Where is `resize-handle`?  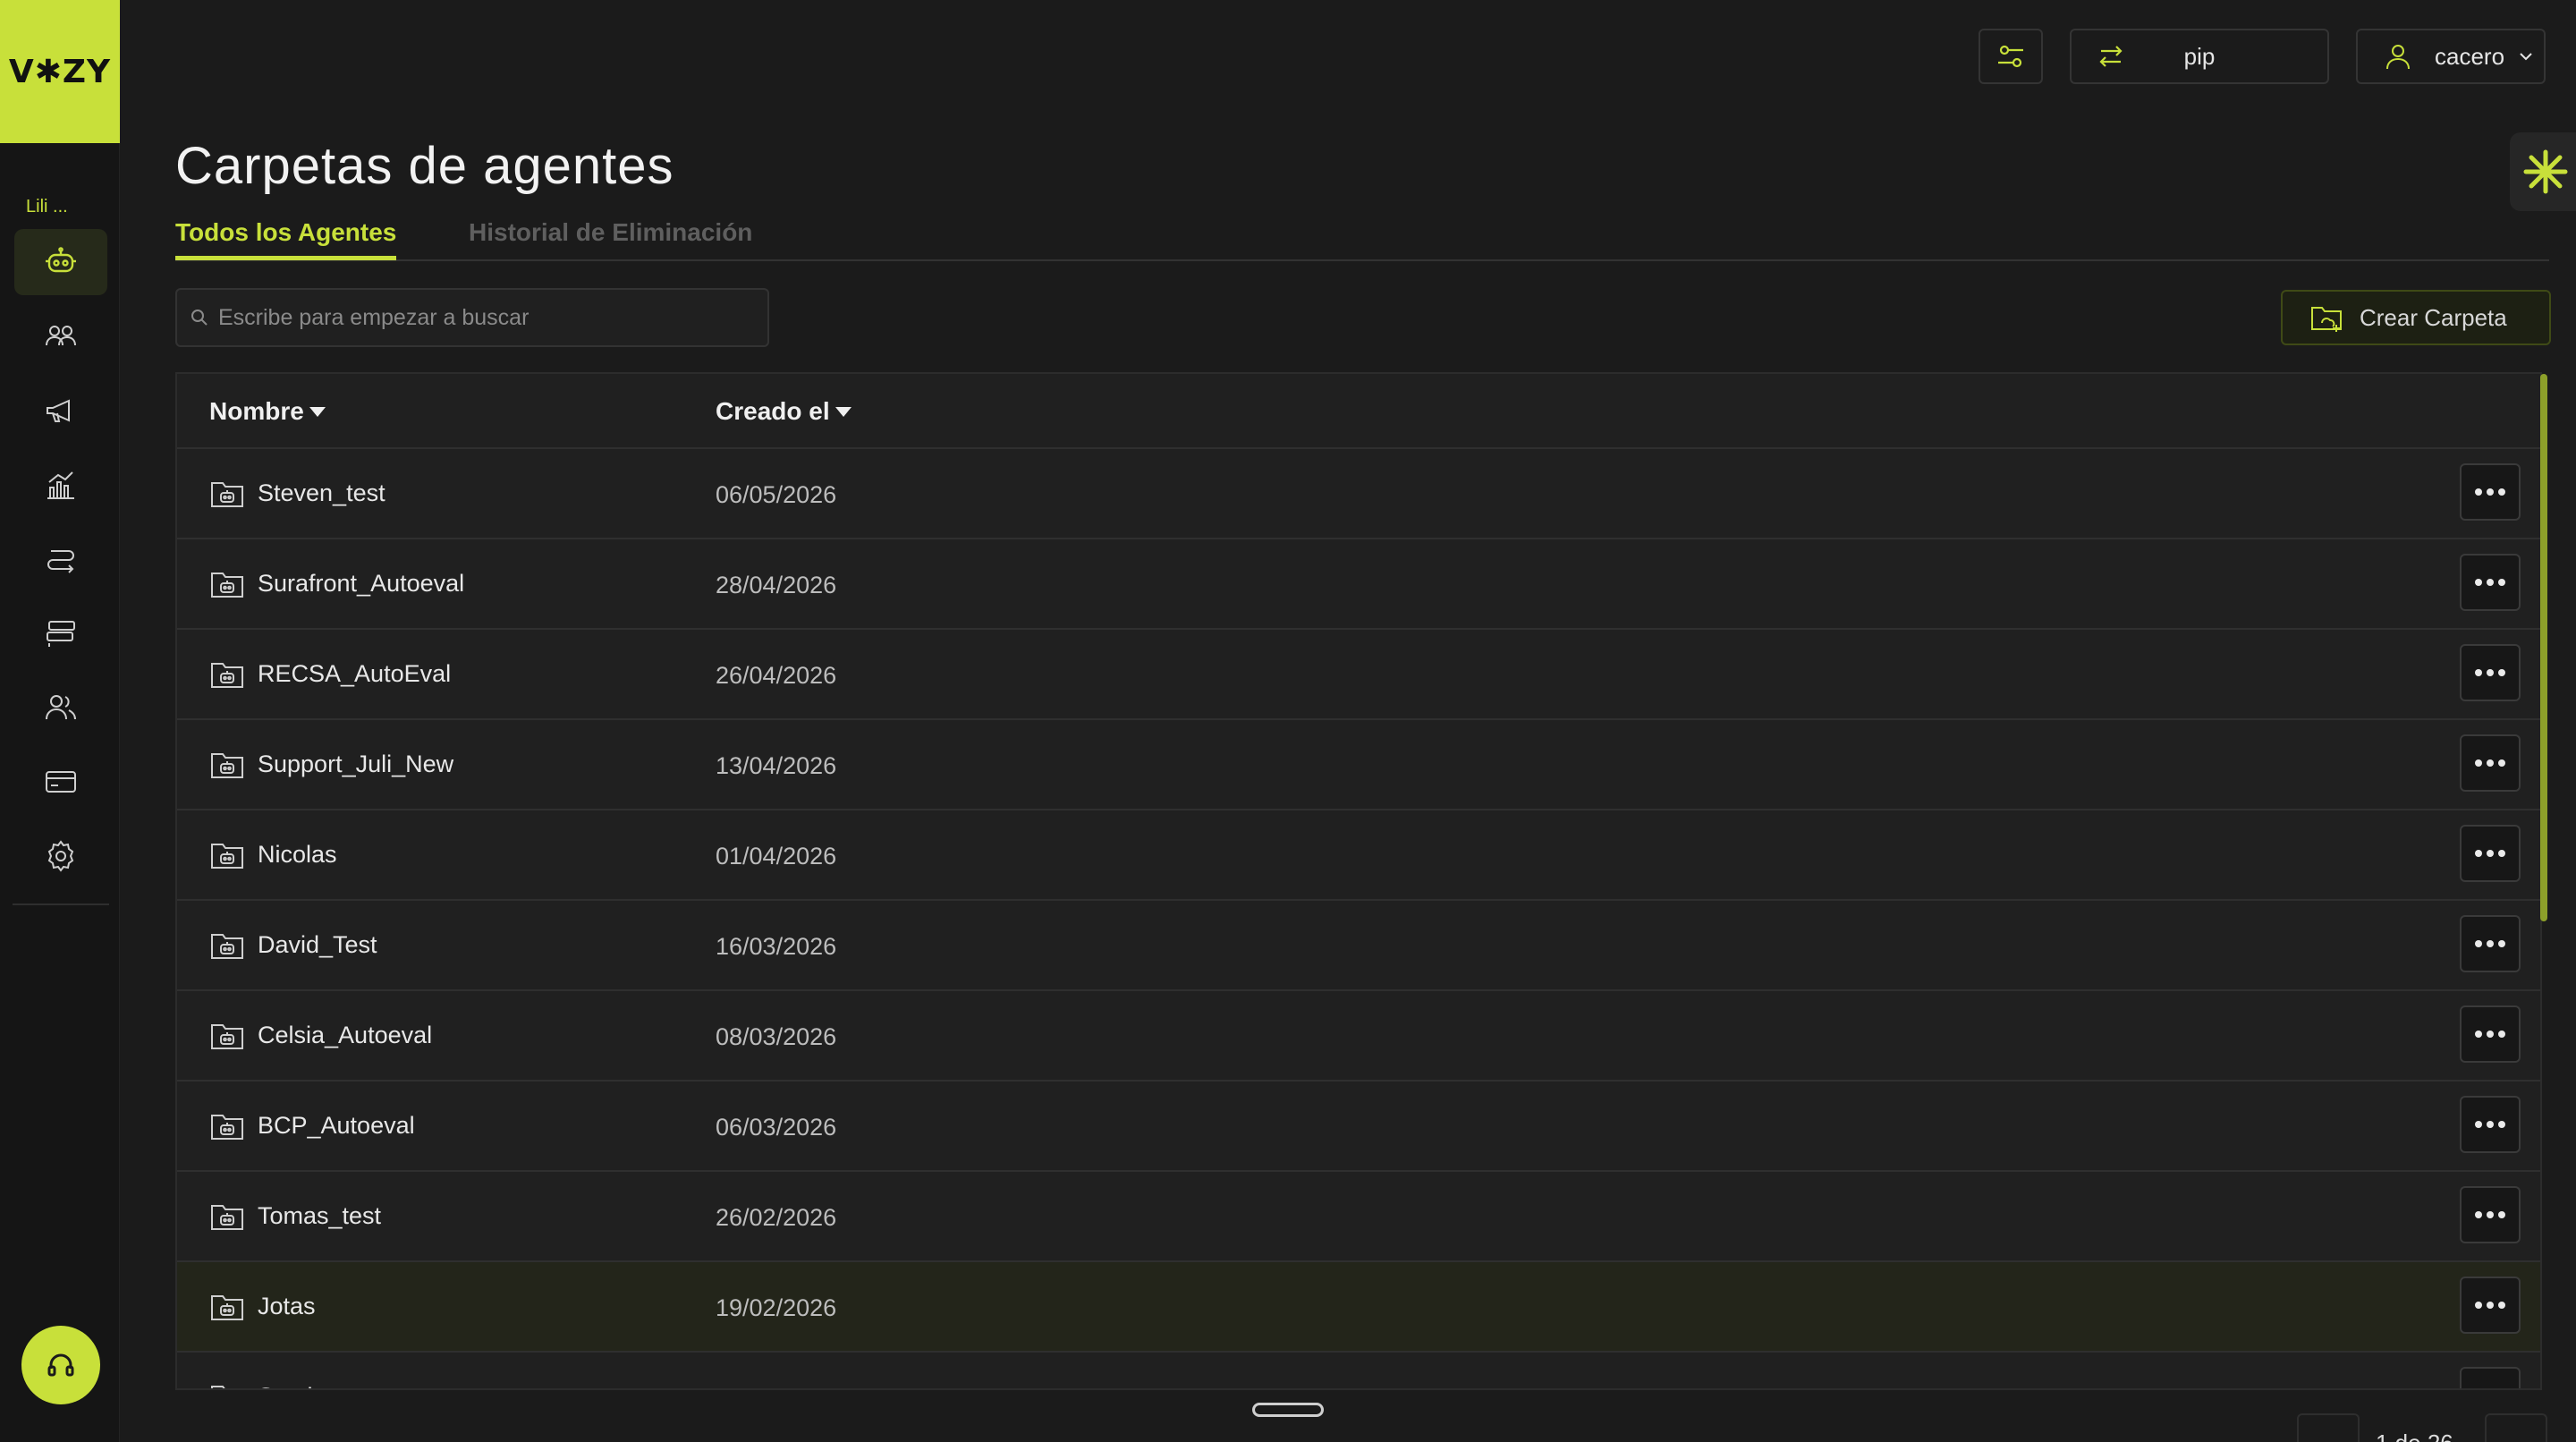 resize-handle is located at coordinates (1288, 1410).